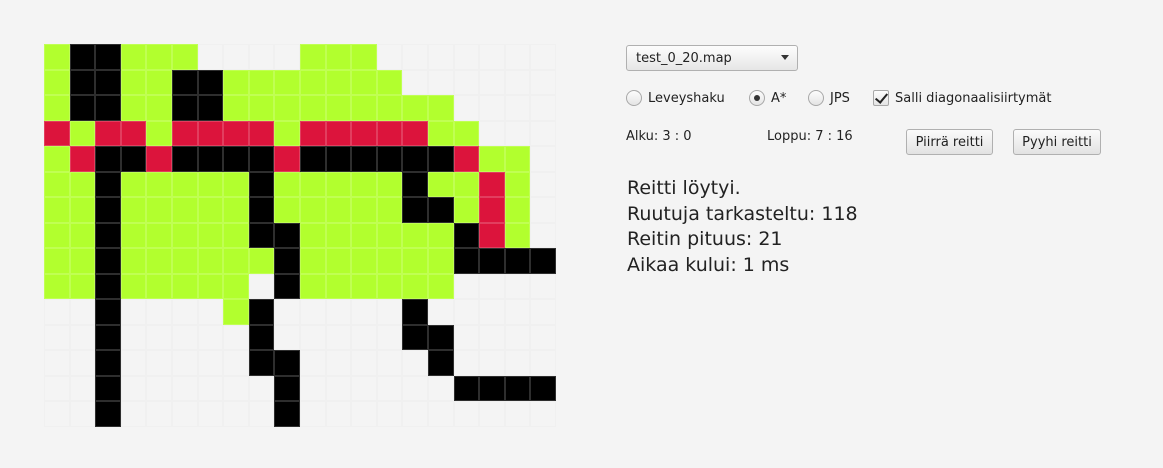  Describe the element at coordinates (816, 98) in the screenshot. I see `radio-jps-button` at that location.